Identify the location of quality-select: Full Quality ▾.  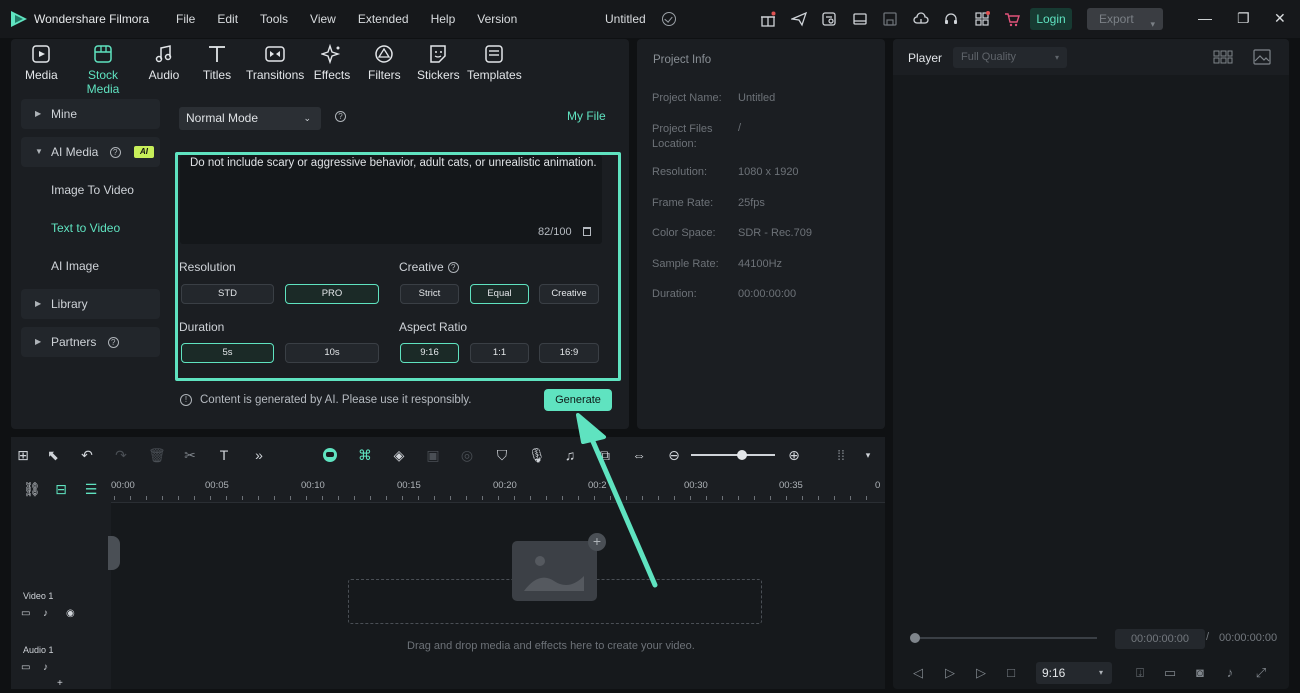
(1010, 57).